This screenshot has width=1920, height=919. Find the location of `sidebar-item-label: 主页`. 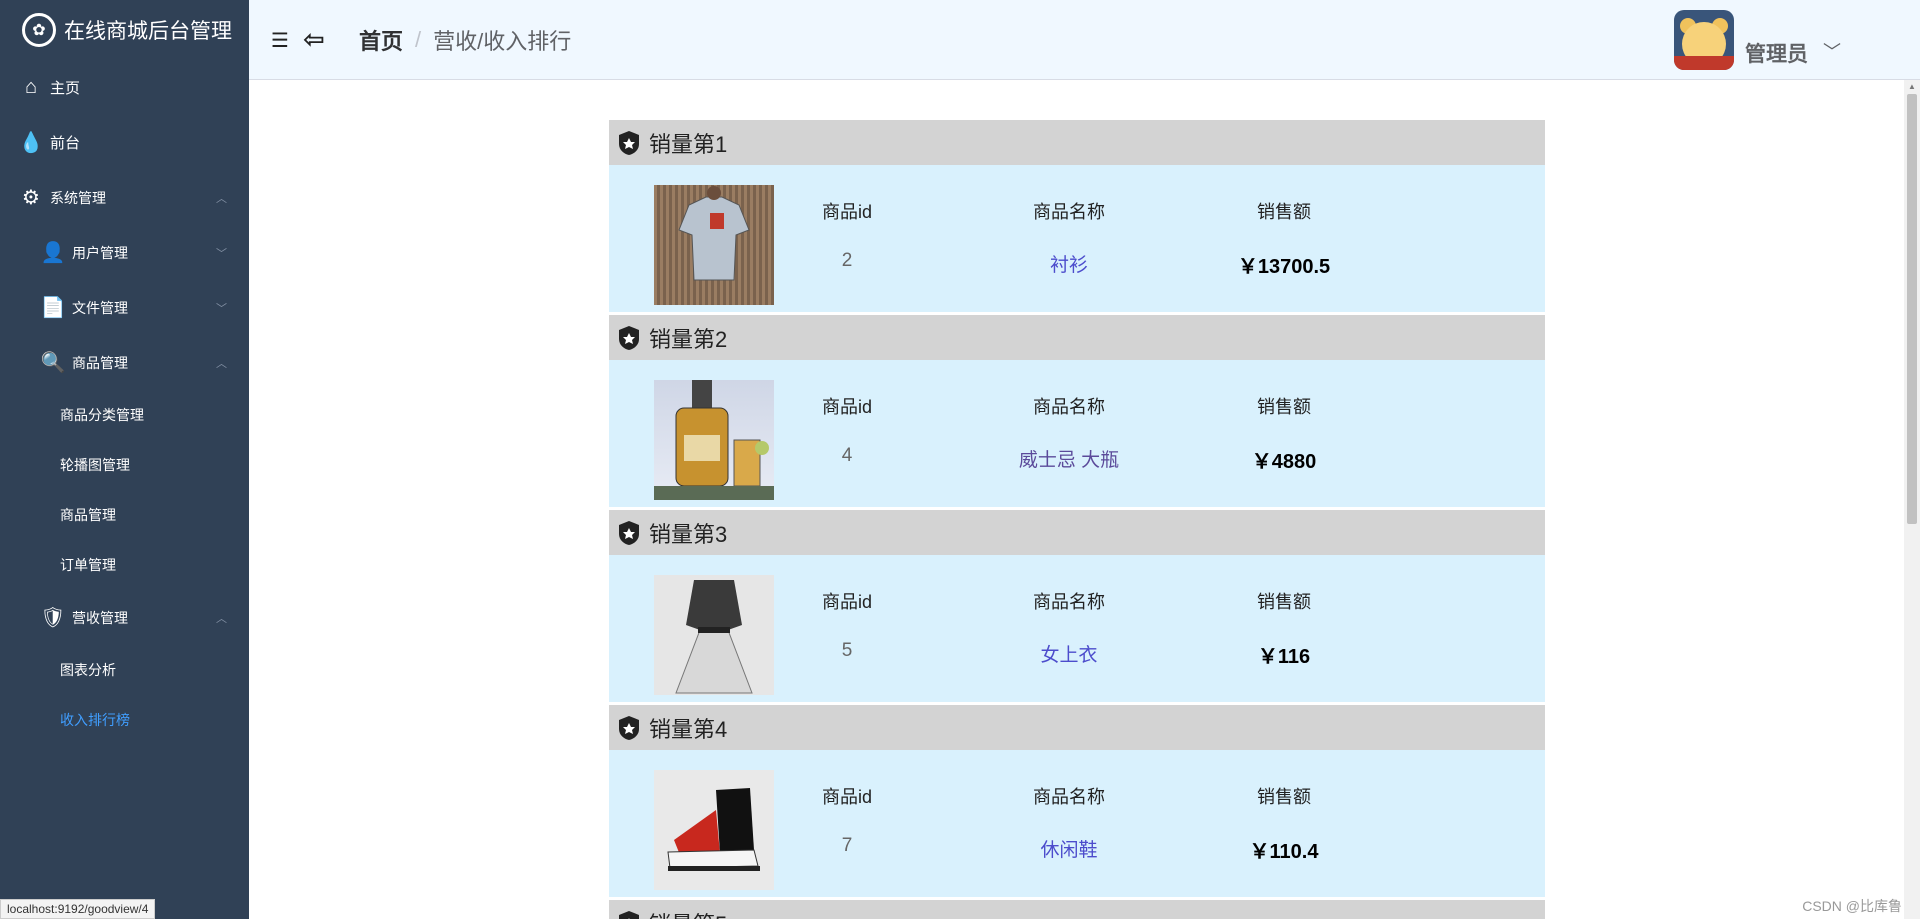

sidebar-item-label: 主页 is located at coordinates (65, 88).